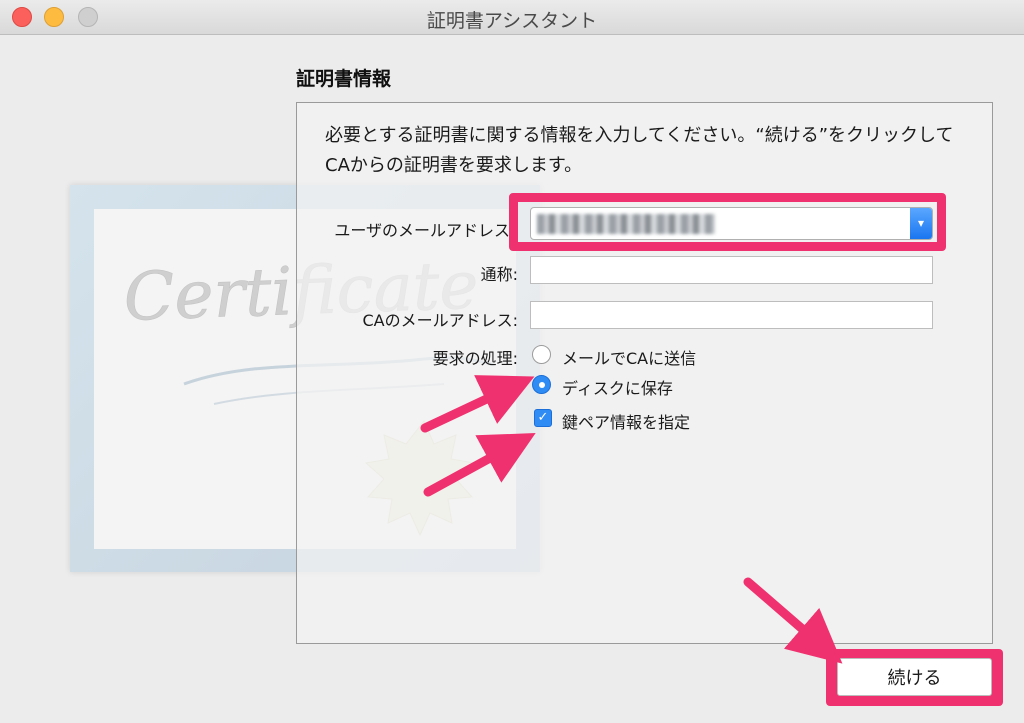  I want to click on ca-email-label: CAのメールアドレス:, so click(440, 320).